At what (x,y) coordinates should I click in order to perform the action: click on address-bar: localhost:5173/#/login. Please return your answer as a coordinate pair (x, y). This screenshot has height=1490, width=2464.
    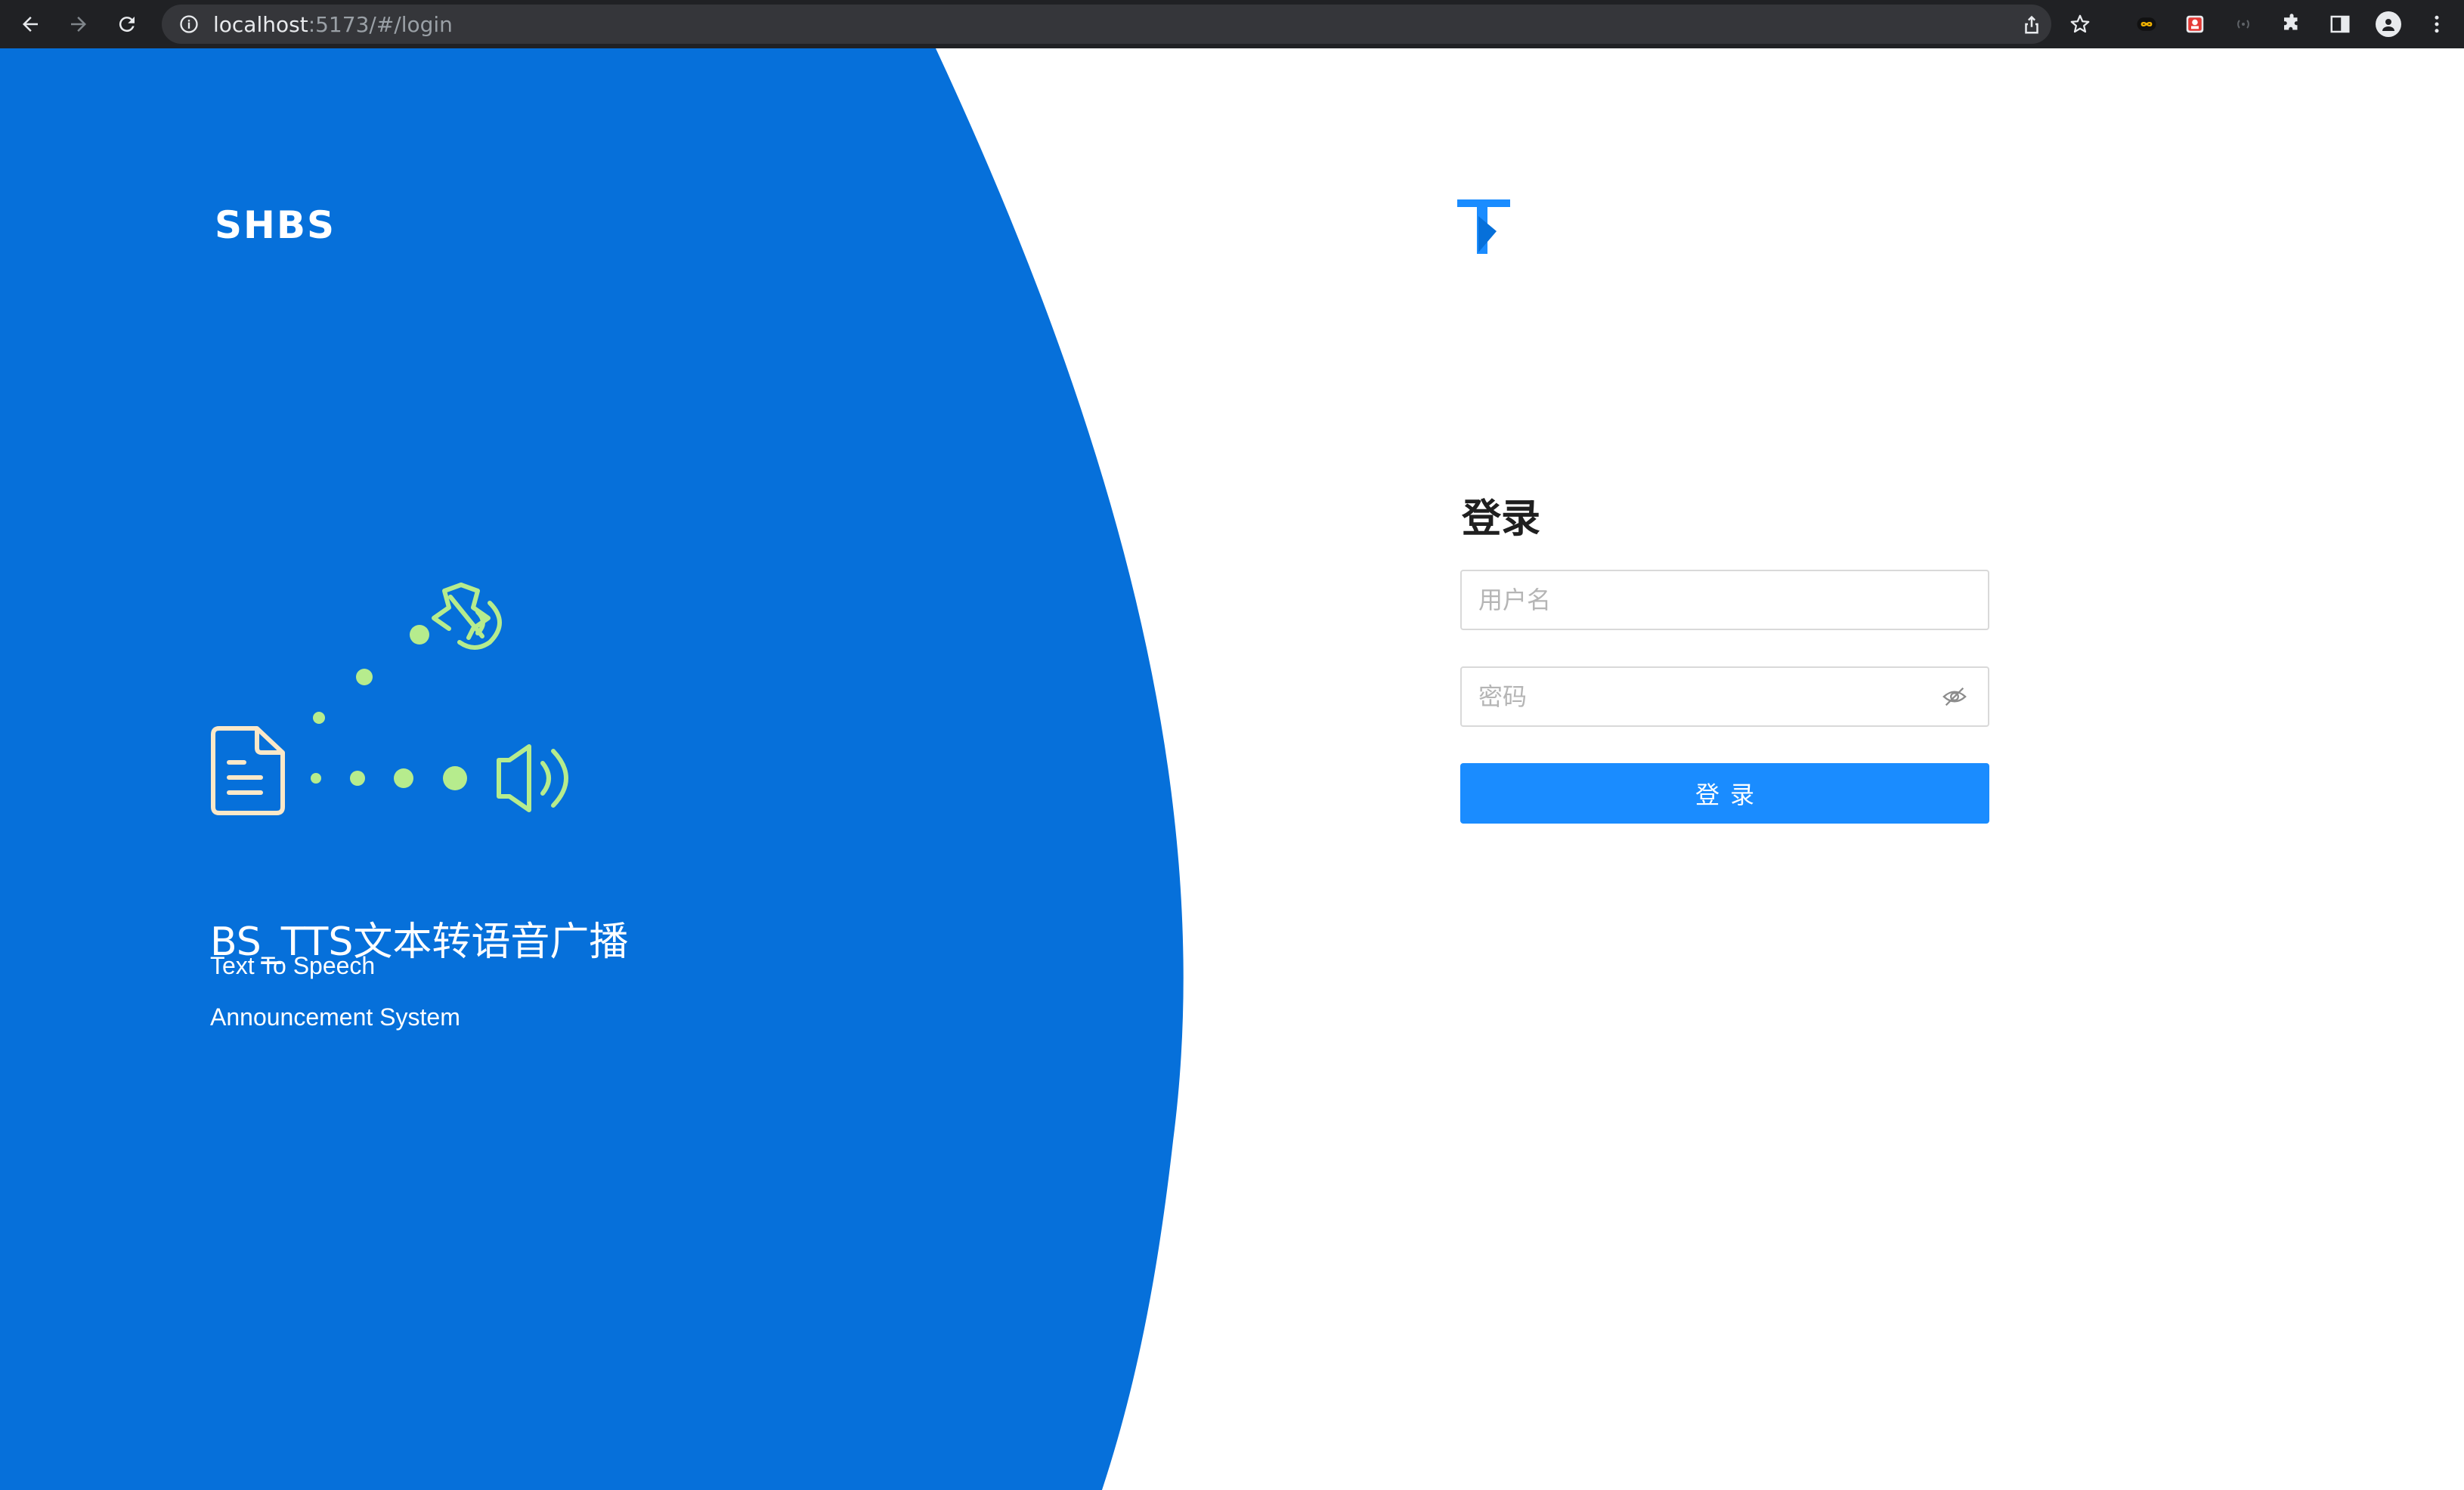
    Looking at the image, I should click on (1106, 24).